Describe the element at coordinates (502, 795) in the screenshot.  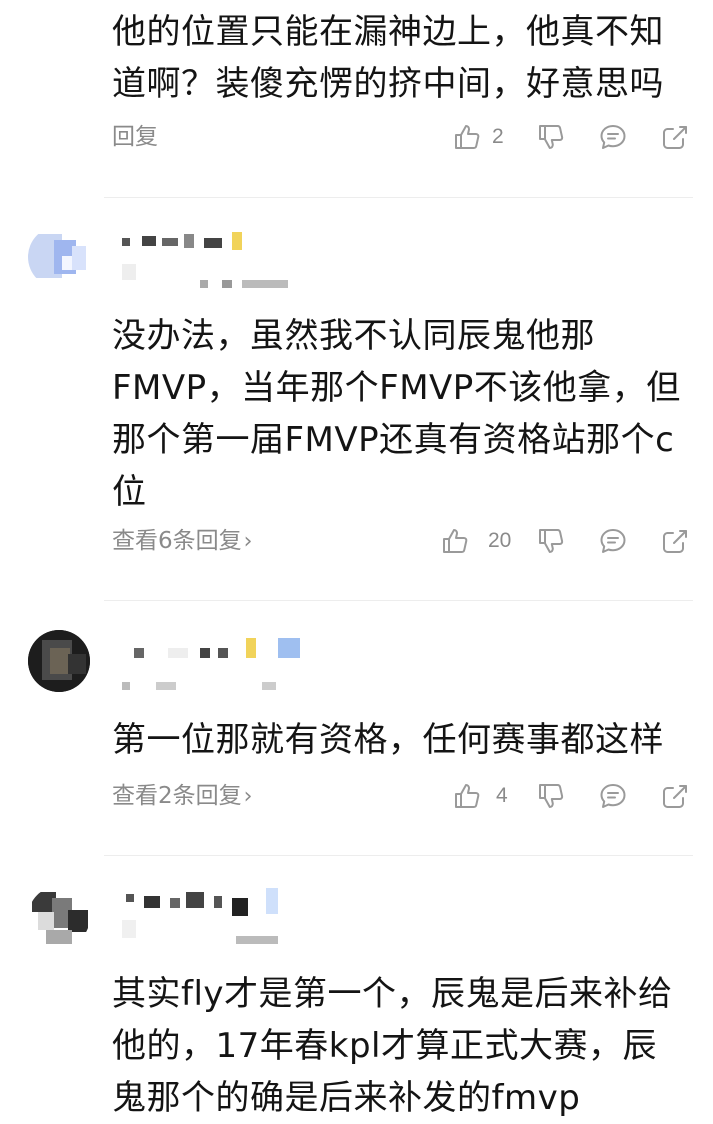
I see `like-count: 4` at that location.